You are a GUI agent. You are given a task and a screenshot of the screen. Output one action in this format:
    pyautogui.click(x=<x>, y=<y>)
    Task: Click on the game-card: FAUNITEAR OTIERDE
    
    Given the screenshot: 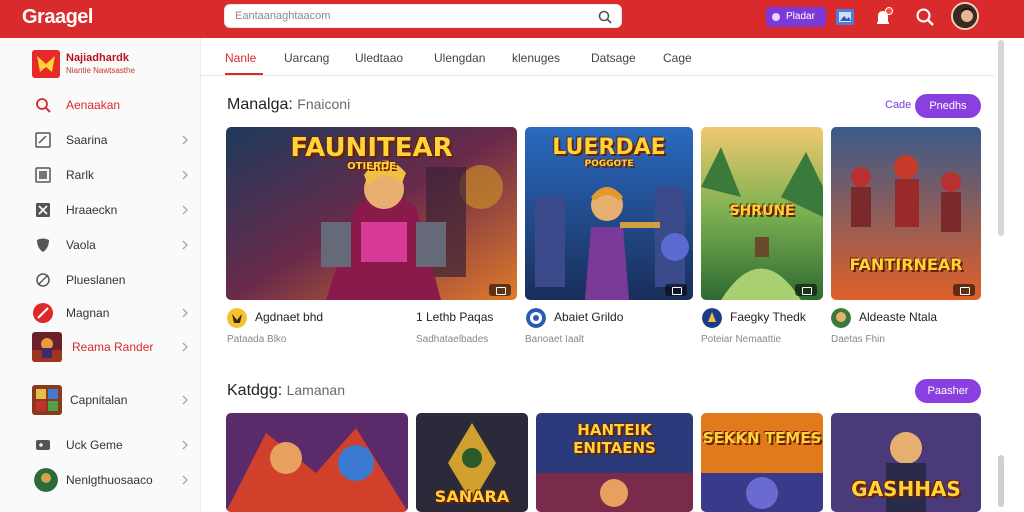 What is the action you would take?
    pyautogui.click(x=371, y=213)
    